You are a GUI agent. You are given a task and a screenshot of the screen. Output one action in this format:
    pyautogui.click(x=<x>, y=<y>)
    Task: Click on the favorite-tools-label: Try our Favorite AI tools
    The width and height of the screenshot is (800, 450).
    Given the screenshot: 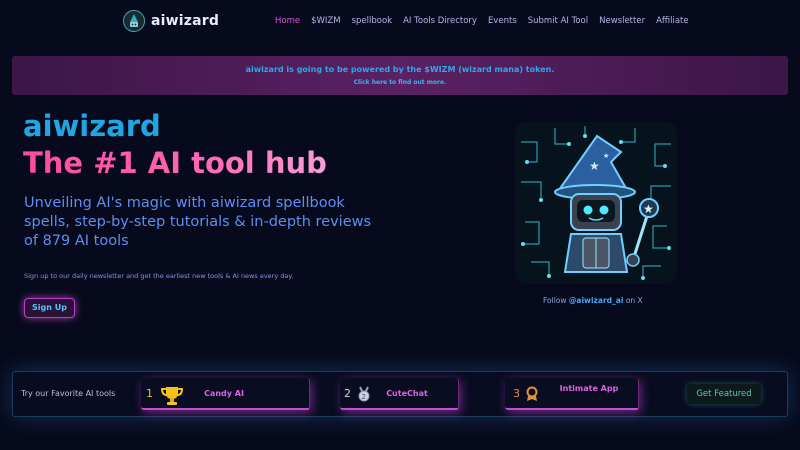 What is the action you would take?
    pyautogui.click(x=68, y=393)
    